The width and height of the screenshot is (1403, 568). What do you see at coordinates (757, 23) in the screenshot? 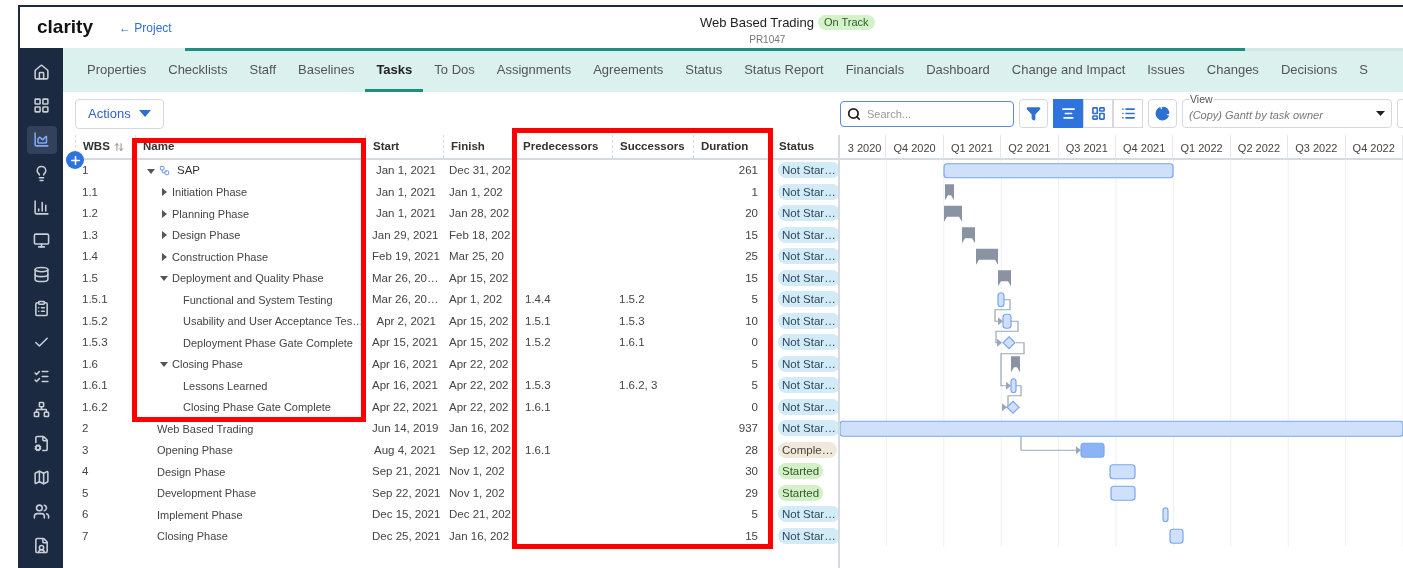
I see `project-title: Web Based Trading` at bounding box center [757, 23].